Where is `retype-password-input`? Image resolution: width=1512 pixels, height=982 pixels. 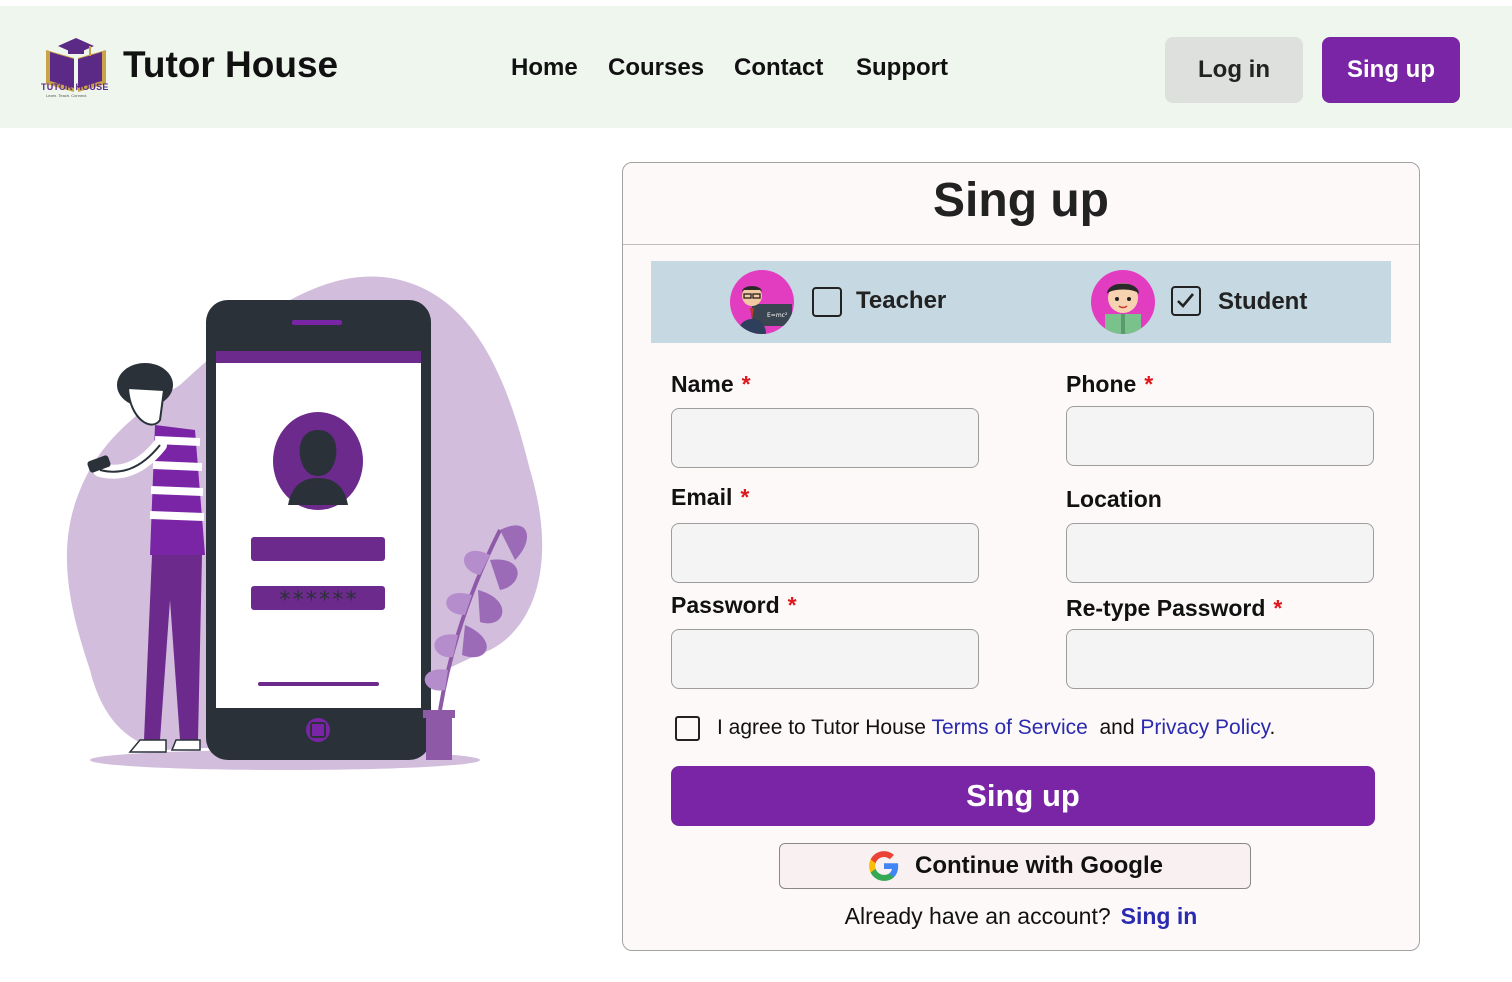
retype-password-input is located at coordinates (1220, 659).